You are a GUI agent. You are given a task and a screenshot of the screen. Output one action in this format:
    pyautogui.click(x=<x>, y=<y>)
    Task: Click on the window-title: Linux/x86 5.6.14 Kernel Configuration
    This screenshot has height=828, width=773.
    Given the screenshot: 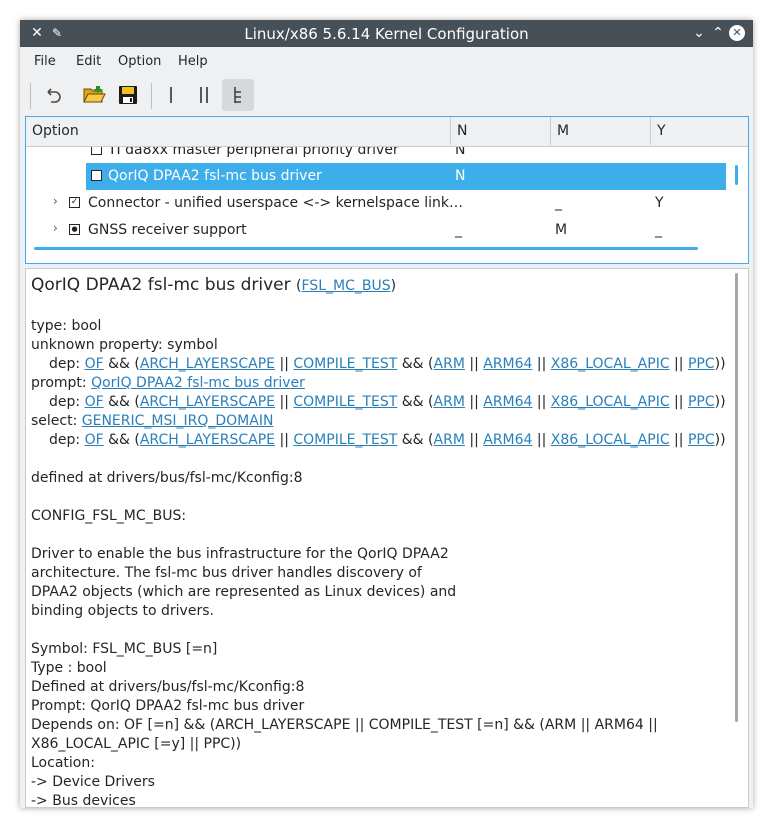 What is the action you would take?
    pyautogui.click(x=386, y=34)
    